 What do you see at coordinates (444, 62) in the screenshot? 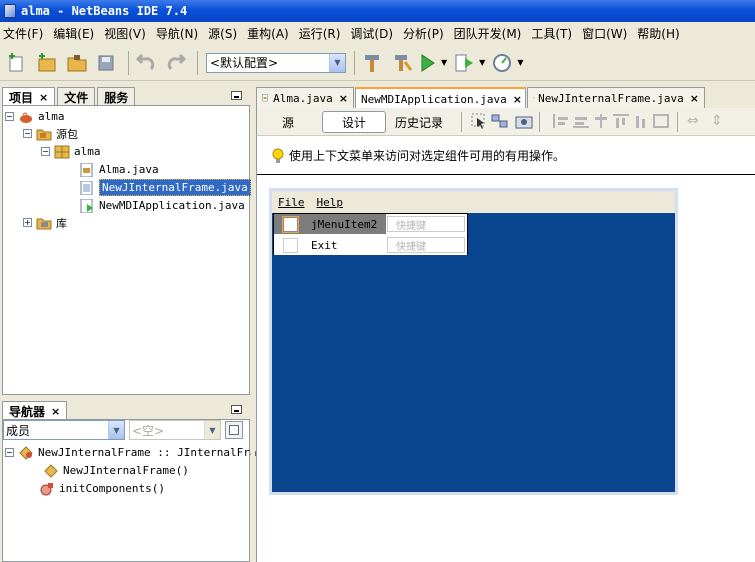
I see `run-dropdown-icon: ▼` at bounding box center [444, 62].